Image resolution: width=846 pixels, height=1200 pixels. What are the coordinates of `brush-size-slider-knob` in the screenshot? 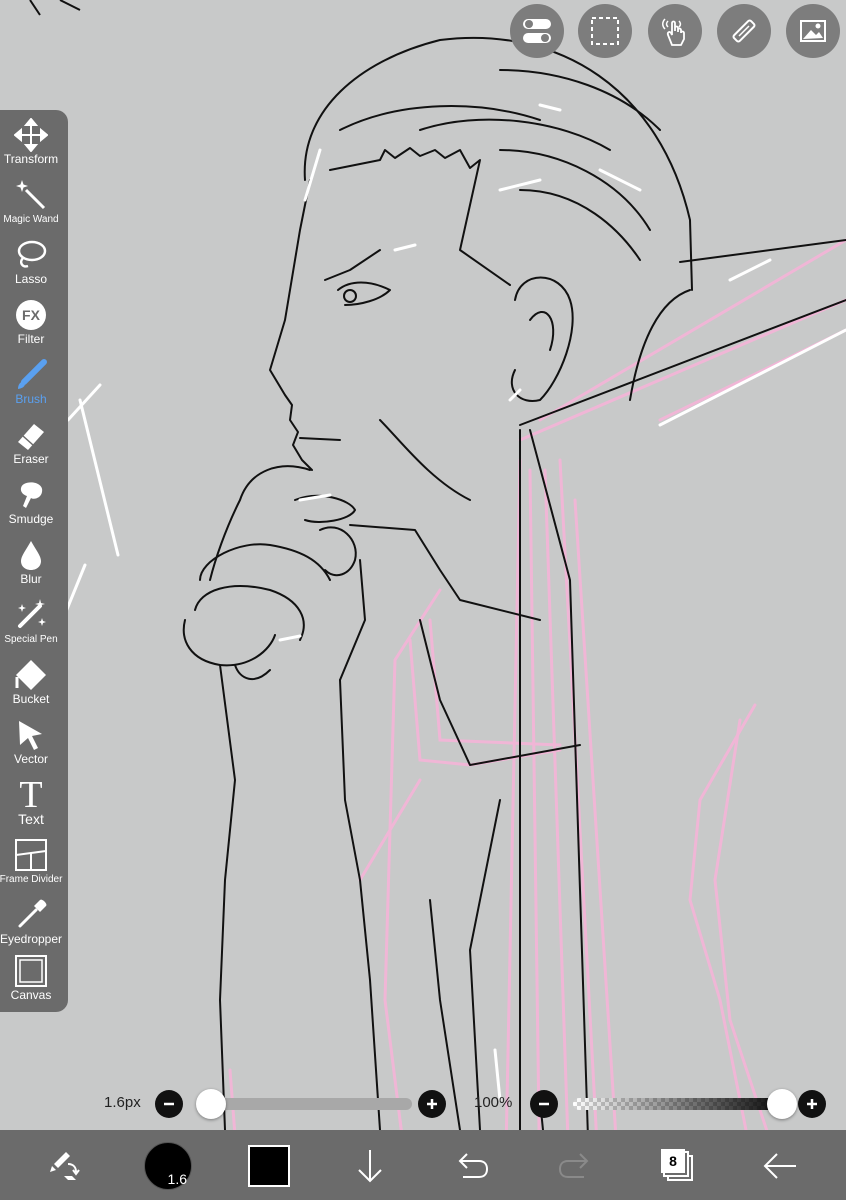 It's located at (211, 1104).